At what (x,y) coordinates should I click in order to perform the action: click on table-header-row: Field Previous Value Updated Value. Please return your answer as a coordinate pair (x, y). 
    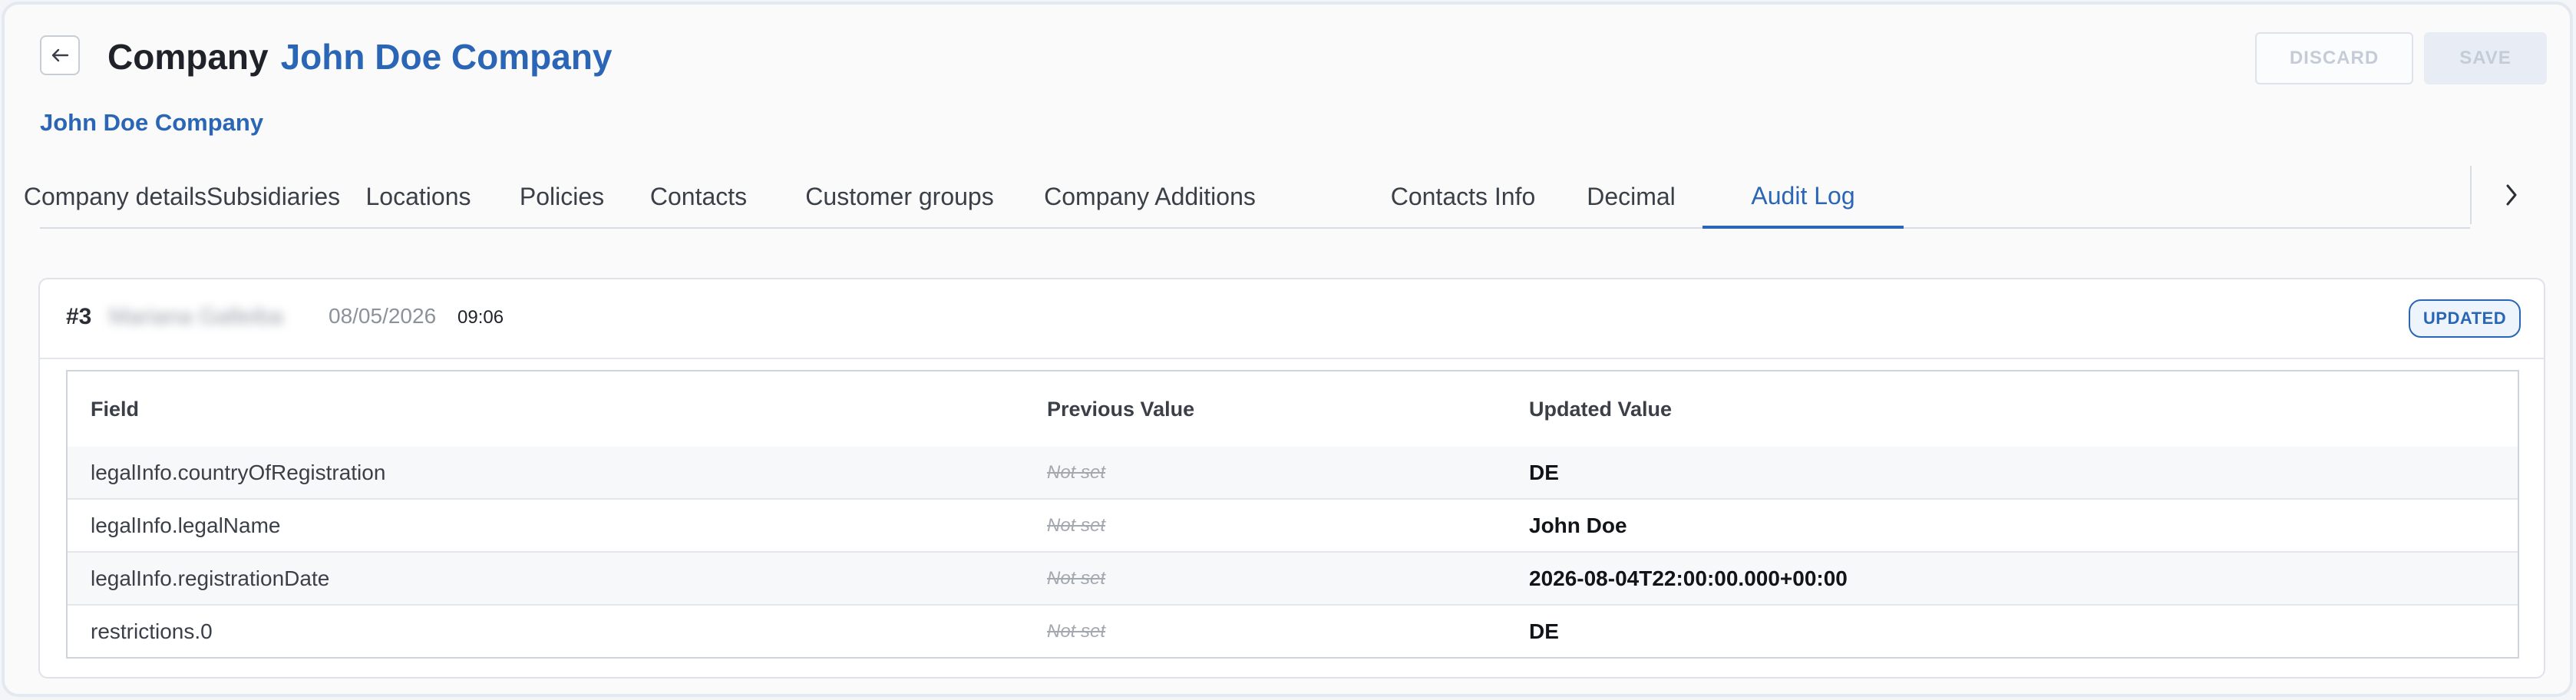
    Looking at the image, I should click on (1293, 410).